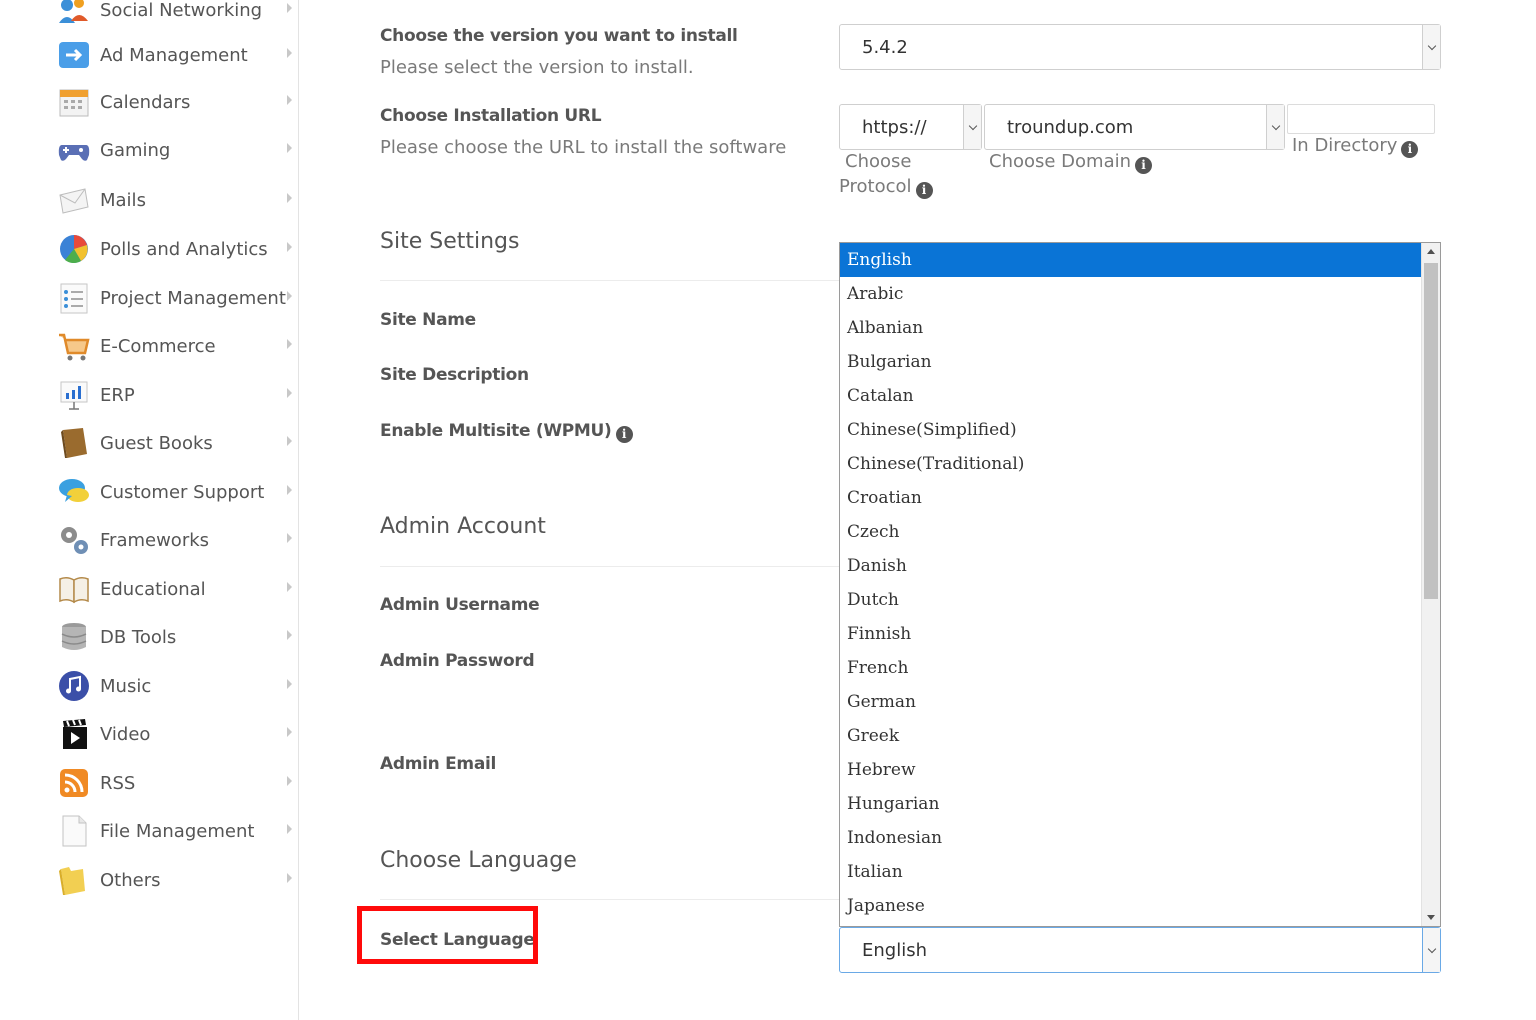 The width and height of the screenshot is (1536, 1020). I want to click on sidebar-item-gaming: Gaming, so click(176, 150).